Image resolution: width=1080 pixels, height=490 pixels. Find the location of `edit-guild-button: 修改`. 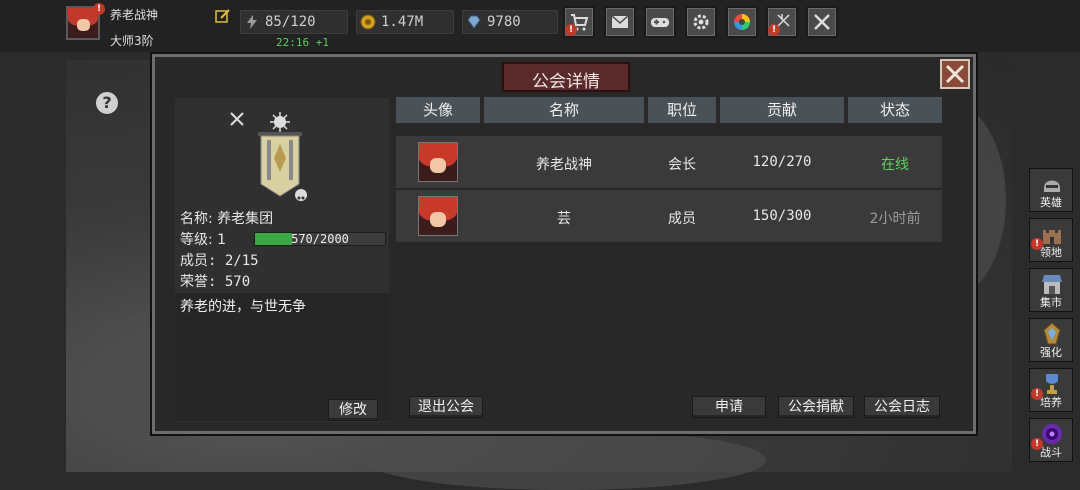

edit-guild-button: 修改 is located at coordinates (353, 410).